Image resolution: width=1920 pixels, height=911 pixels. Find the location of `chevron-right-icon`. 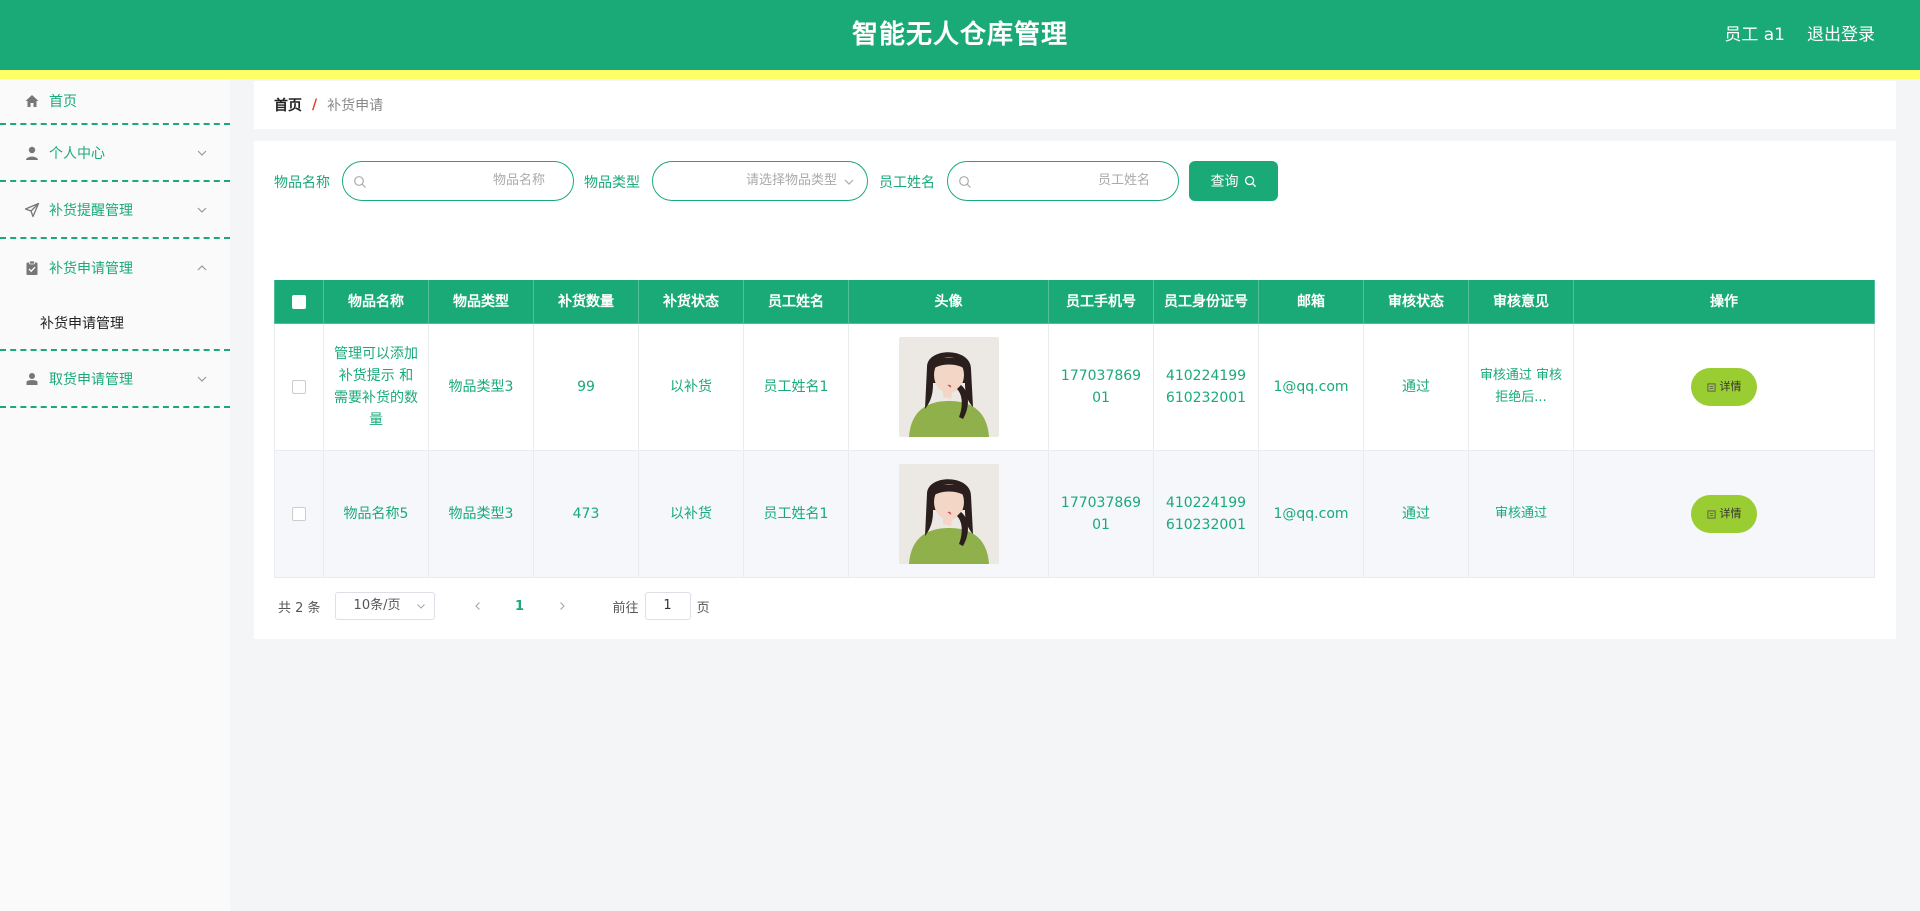

chevron-right-icon is located at coordinates (562, 606).